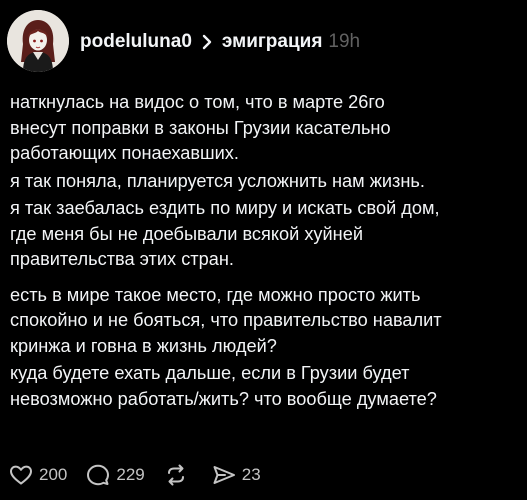  I want to click on text-line: где меня бы не доебывали всякой хуйней, so click(186, 233).